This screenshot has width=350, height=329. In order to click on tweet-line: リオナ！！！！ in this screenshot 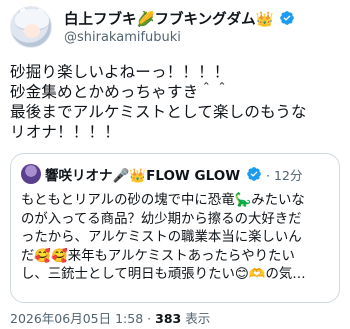, I will do `click(65, 132)`.